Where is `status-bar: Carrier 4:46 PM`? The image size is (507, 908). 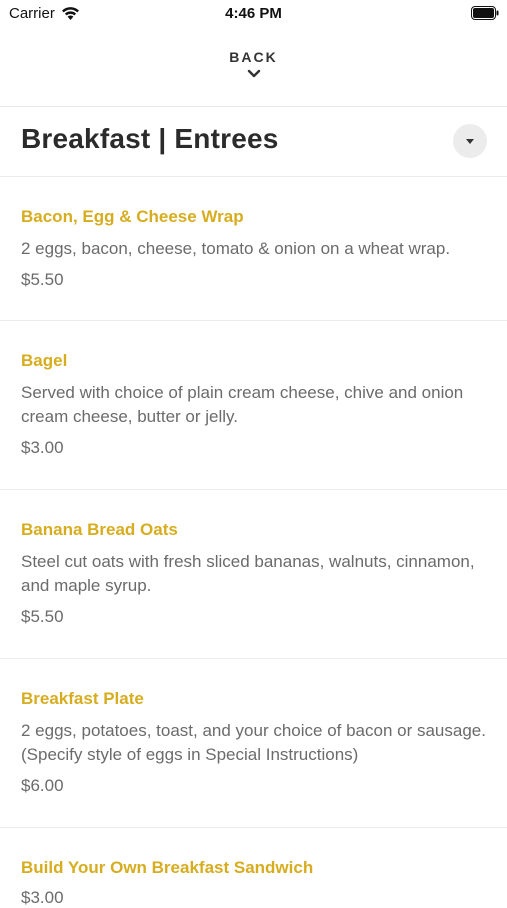 status-bar: Carrier 4:46 PM is located at coordinates (253, 14).